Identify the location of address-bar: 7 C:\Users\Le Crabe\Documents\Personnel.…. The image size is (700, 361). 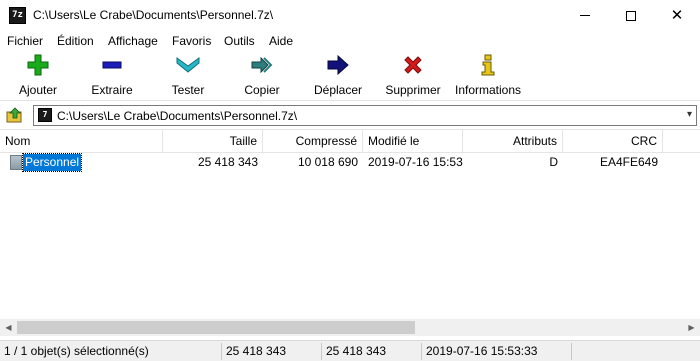
(350, 115).